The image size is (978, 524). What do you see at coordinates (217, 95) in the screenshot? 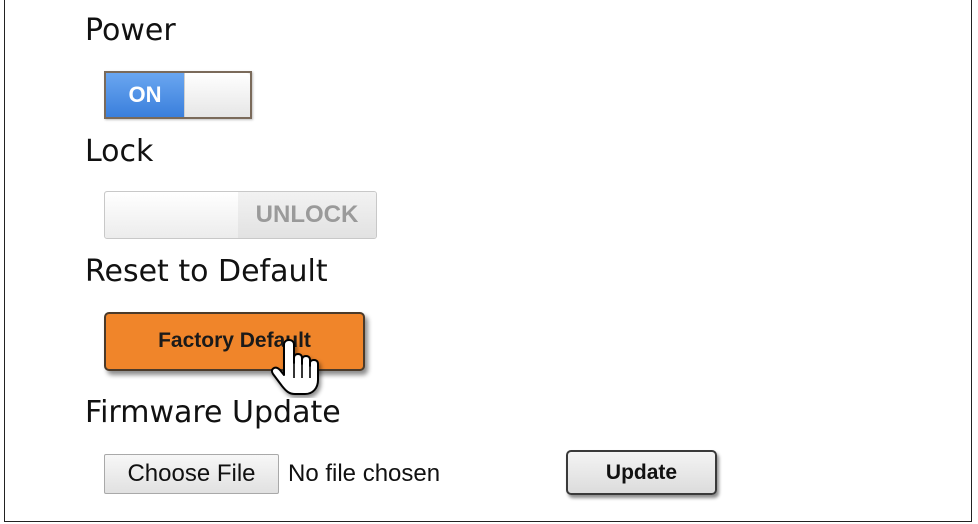
I see `power-toggle-knob` at bounding box center [217, 95].